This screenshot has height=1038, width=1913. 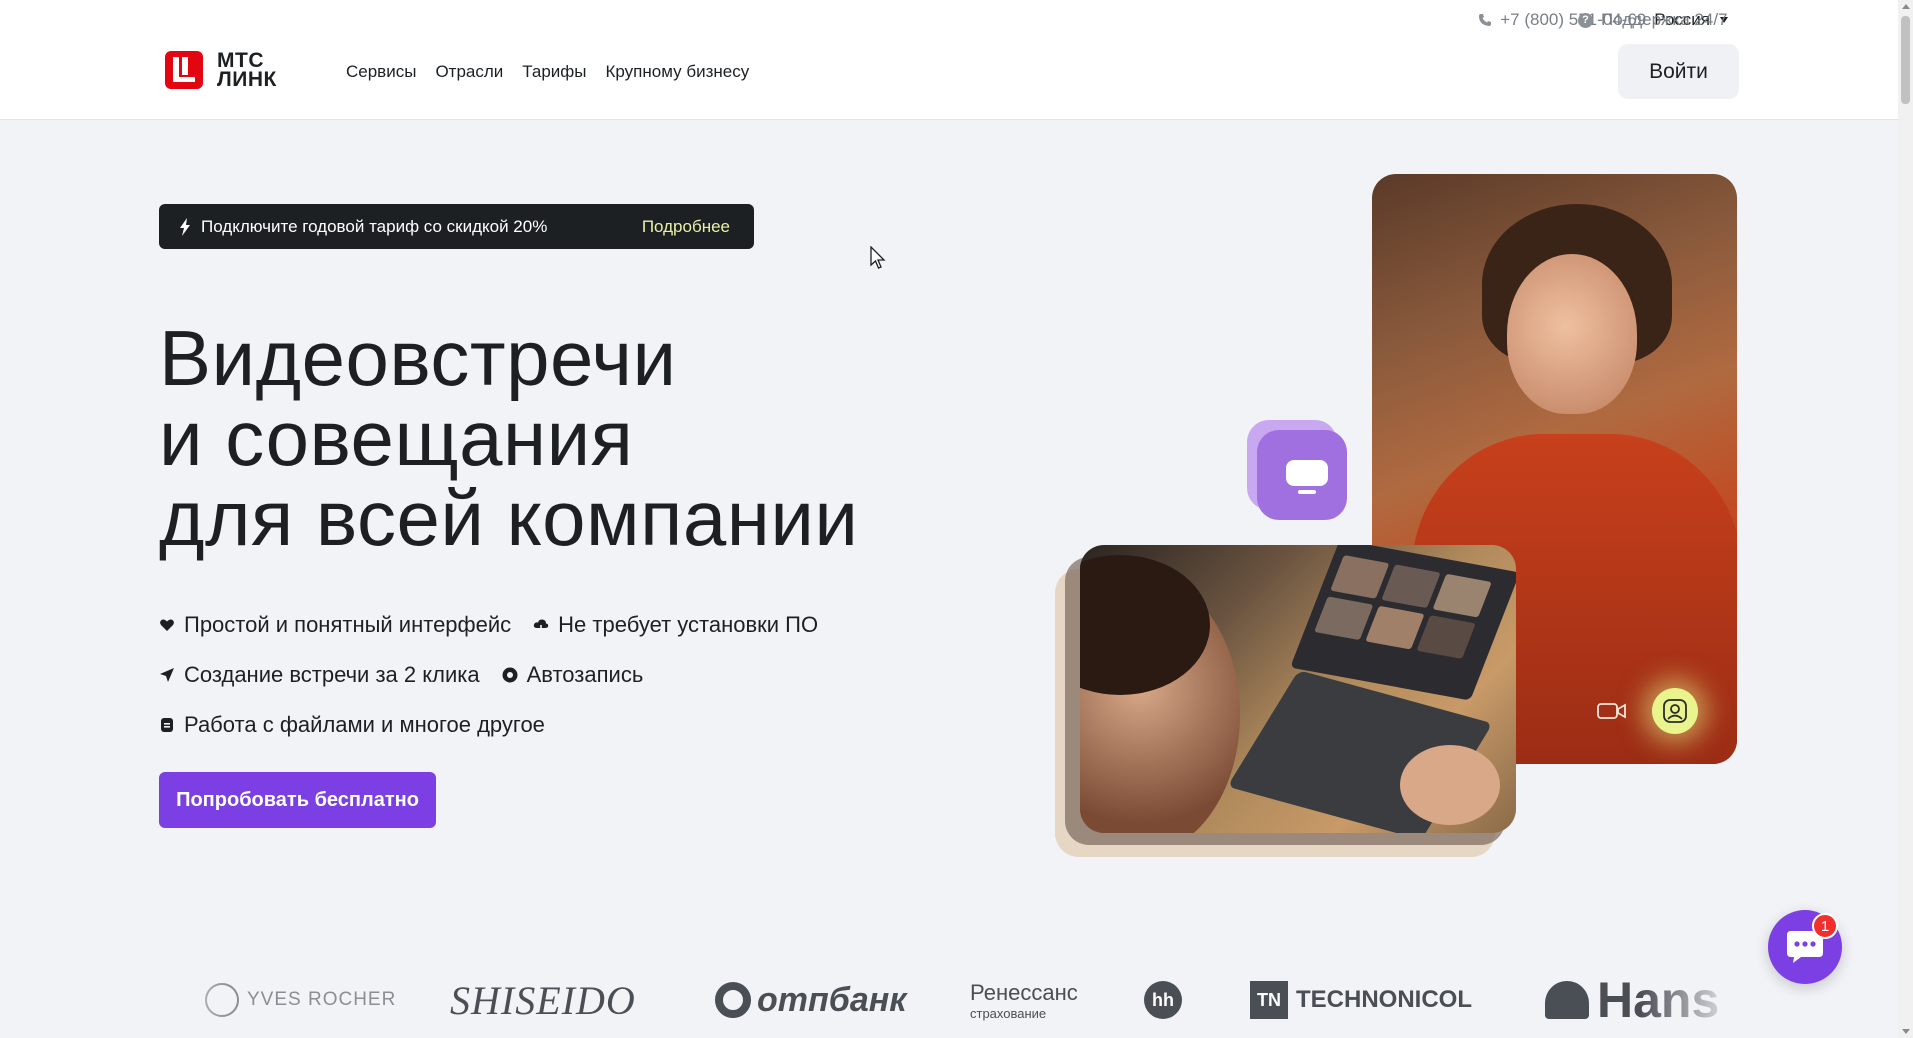 What do you see at coordinates (396, 438) in the screenshot?
I see `hero-title-line-2: и совещания` at bounding box center [396, 438].